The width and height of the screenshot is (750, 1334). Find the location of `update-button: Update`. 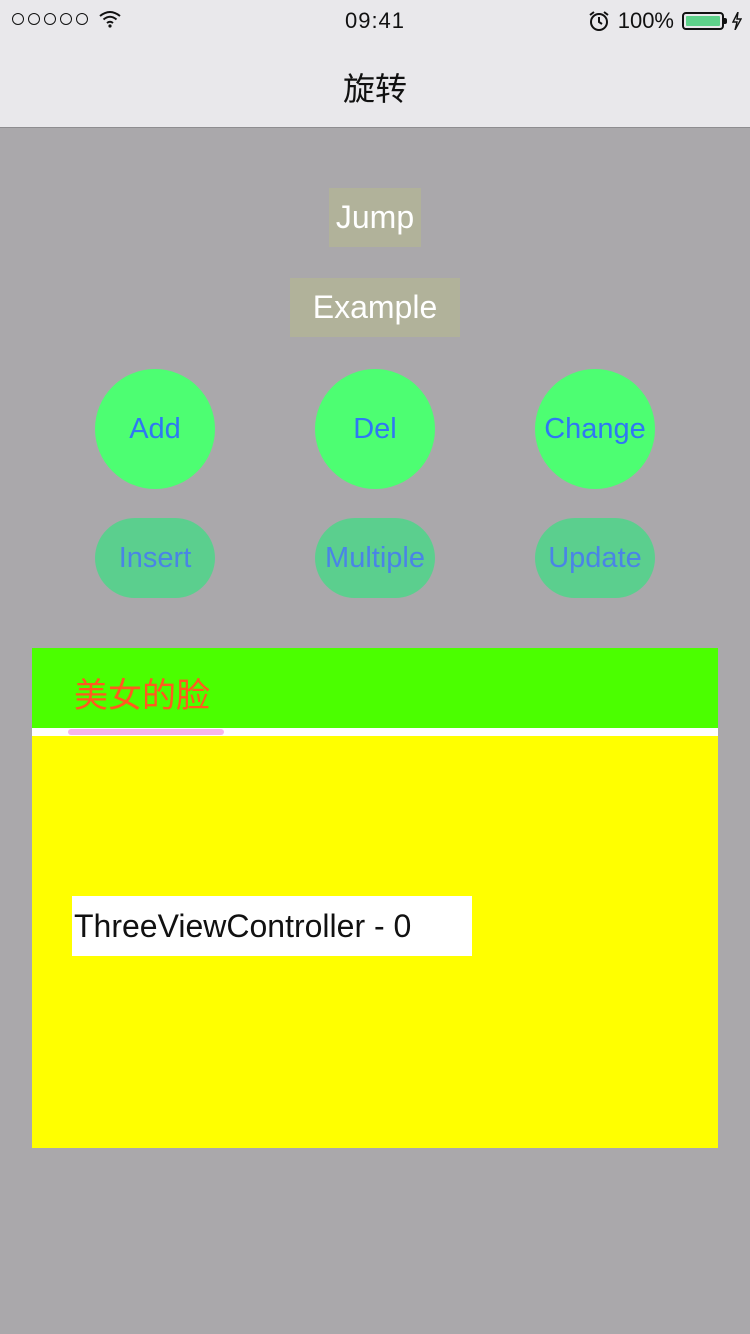

update-button: Update is located at coordinates (595, 558).